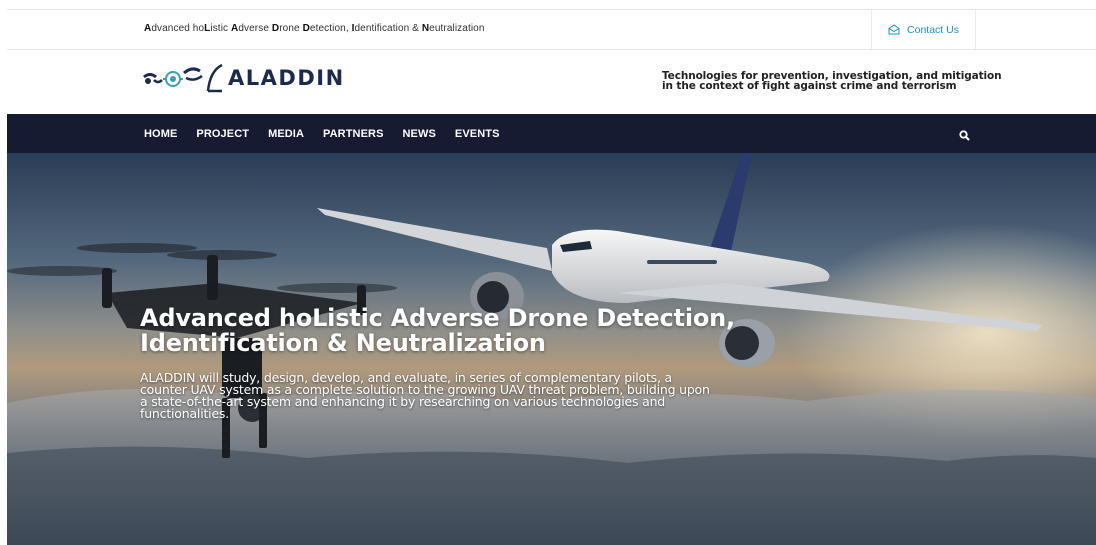 The width and height of the screenshot is (1096, 545). I want to click on nav-item-media: MEDIA, so click(286, 134).